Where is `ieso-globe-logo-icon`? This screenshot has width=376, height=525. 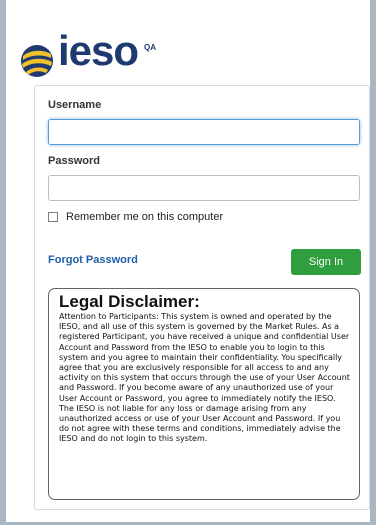 ieso-globe-logo-icon is located at coordinates (37, 61).